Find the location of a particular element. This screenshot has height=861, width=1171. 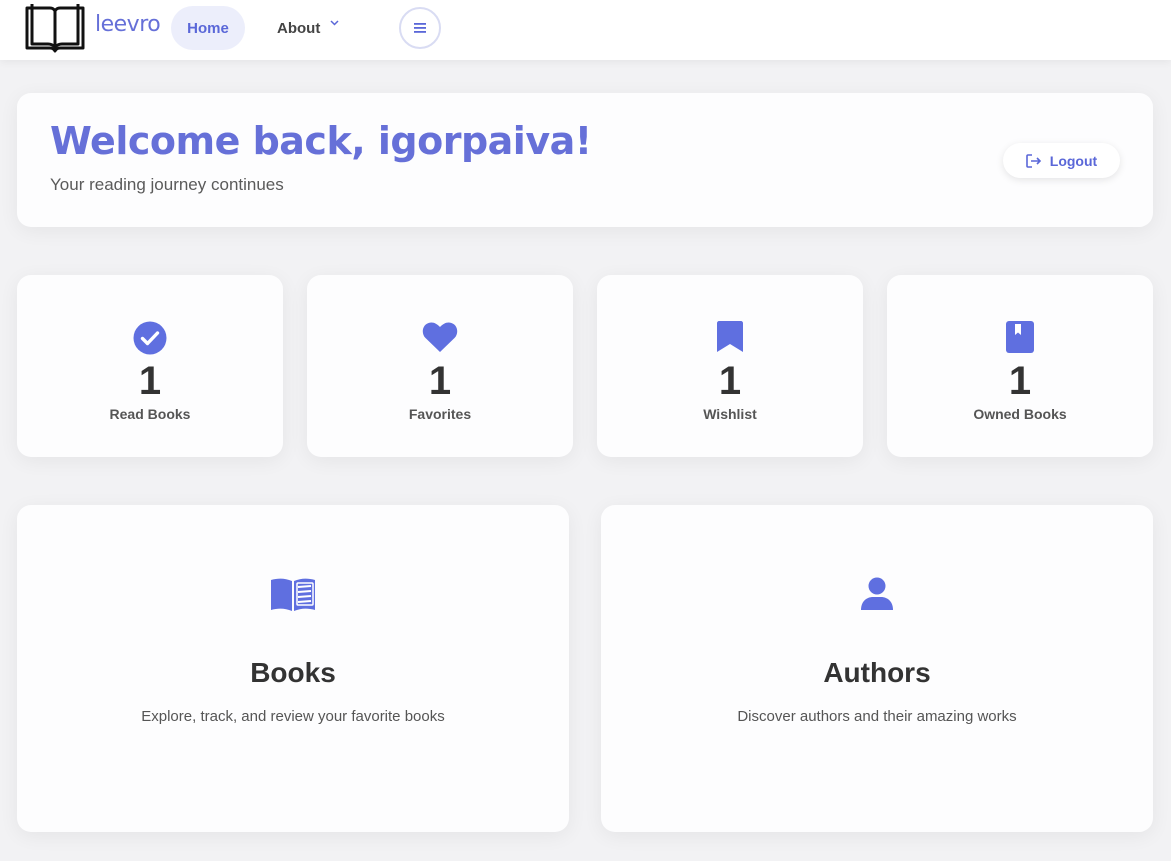

logo-text: leevro is located at coordinates (128, 24).